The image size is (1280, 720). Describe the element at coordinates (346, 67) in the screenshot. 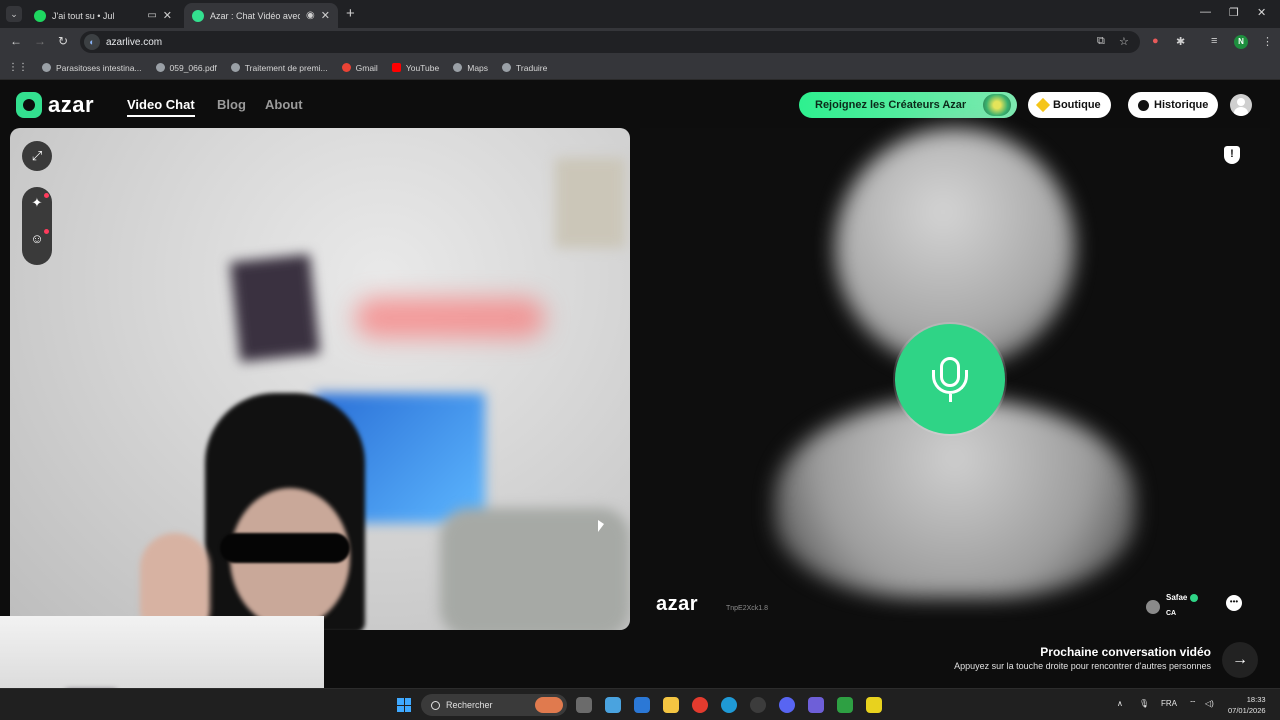

I see `gmail-icon` at that location.